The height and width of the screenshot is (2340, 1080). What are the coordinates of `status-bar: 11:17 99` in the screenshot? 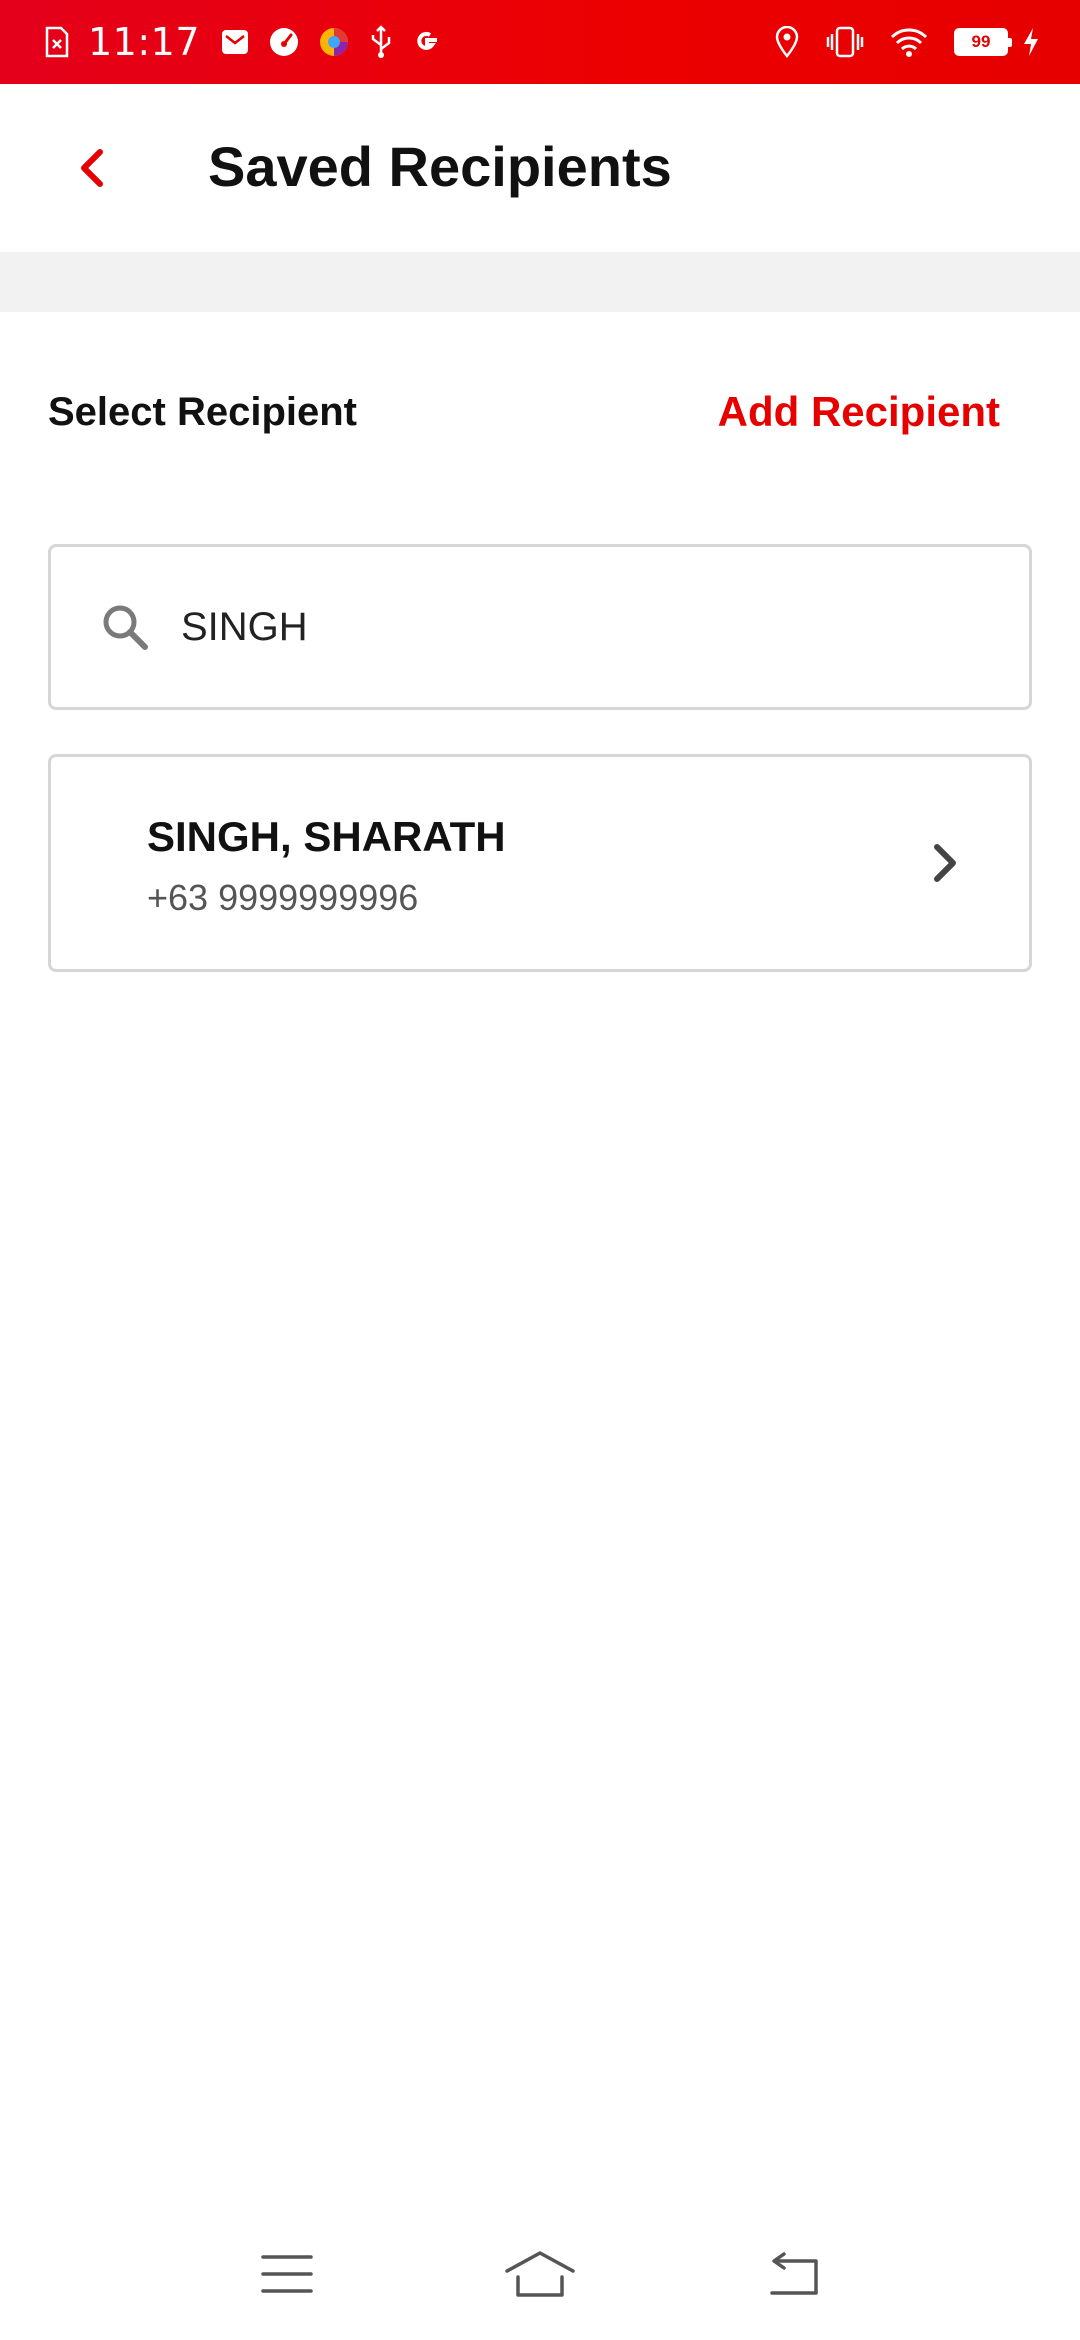 It's located at (540, 42).